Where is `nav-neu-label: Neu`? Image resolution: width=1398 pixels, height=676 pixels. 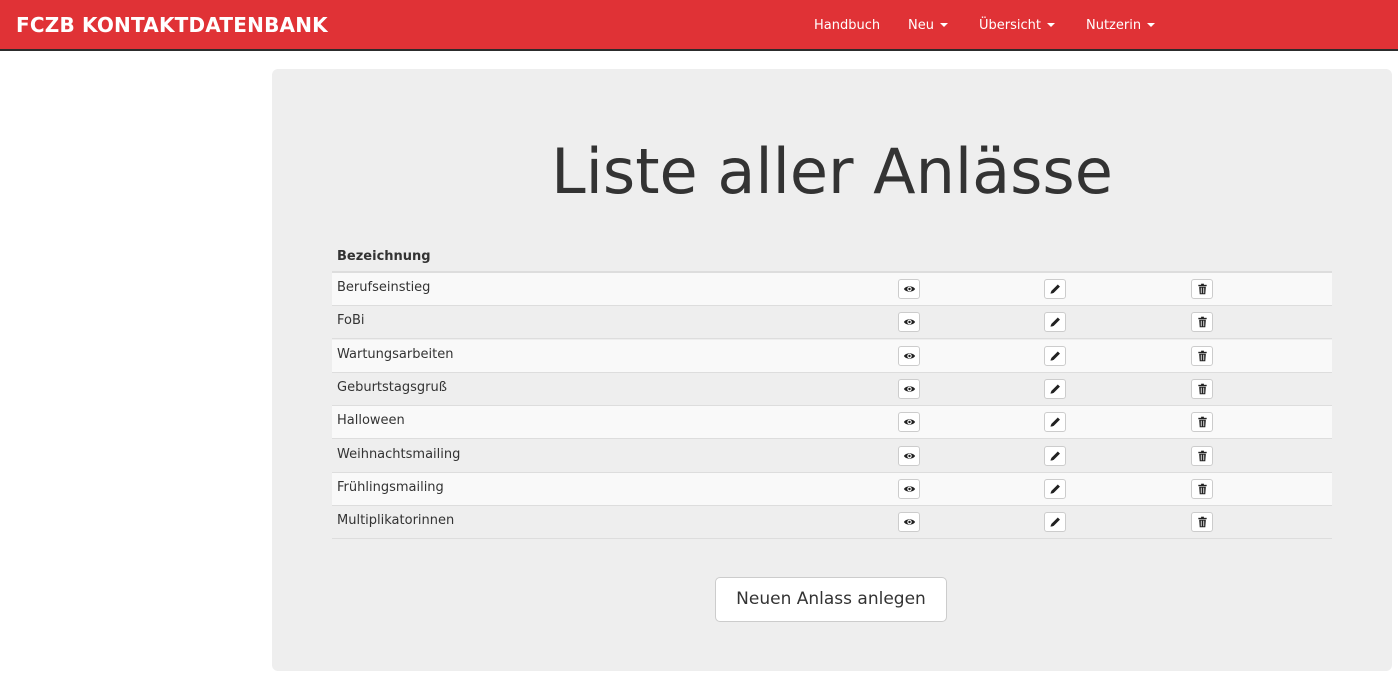
nav-neu-label: Neu is located at coordinates (921, 25).